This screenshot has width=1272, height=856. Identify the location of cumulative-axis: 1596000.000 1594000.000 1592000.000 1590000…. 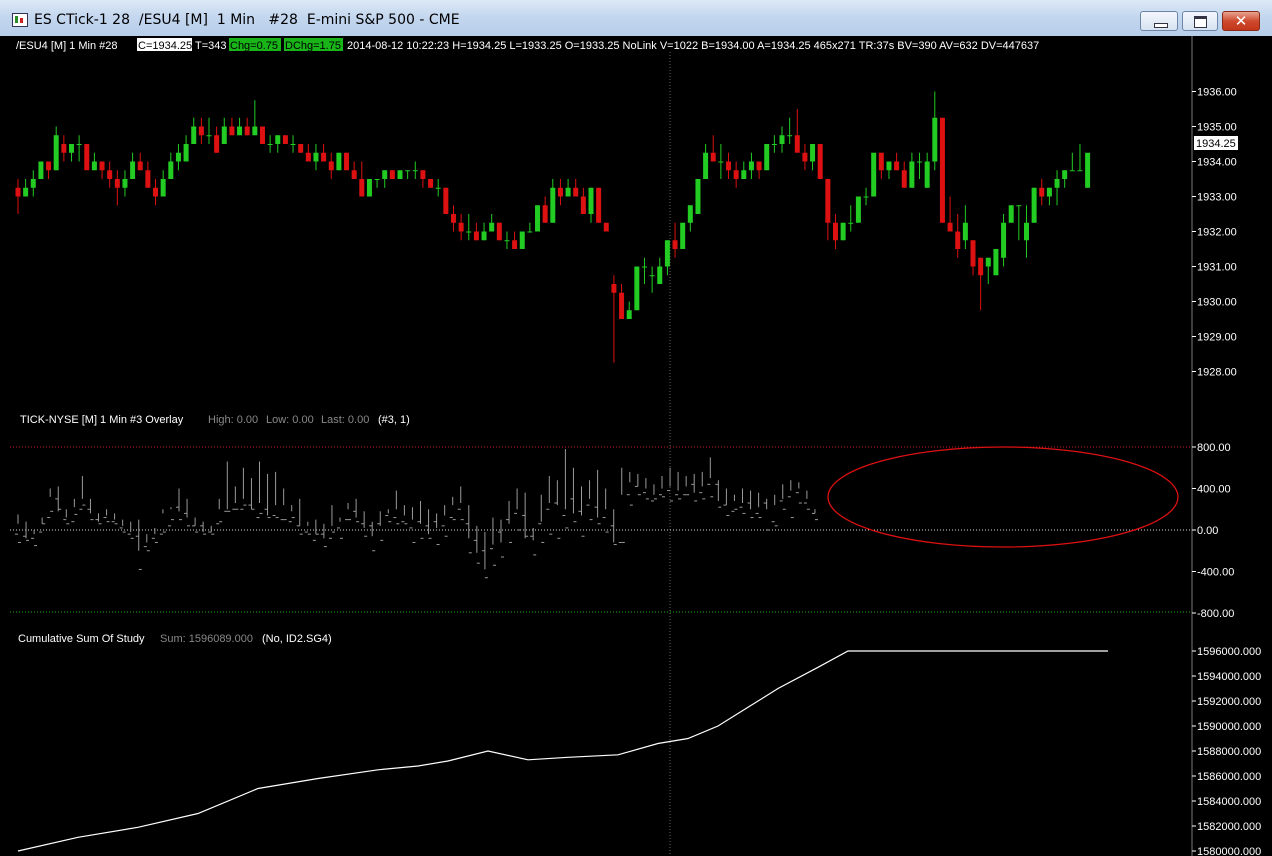
(1226, 751).